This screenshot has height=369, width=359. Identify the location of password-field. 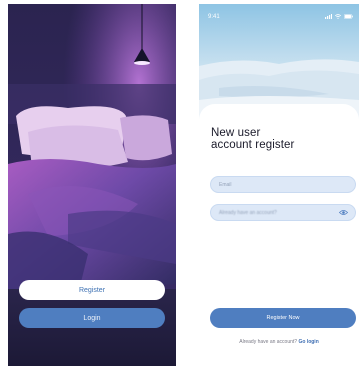
(283, 212).